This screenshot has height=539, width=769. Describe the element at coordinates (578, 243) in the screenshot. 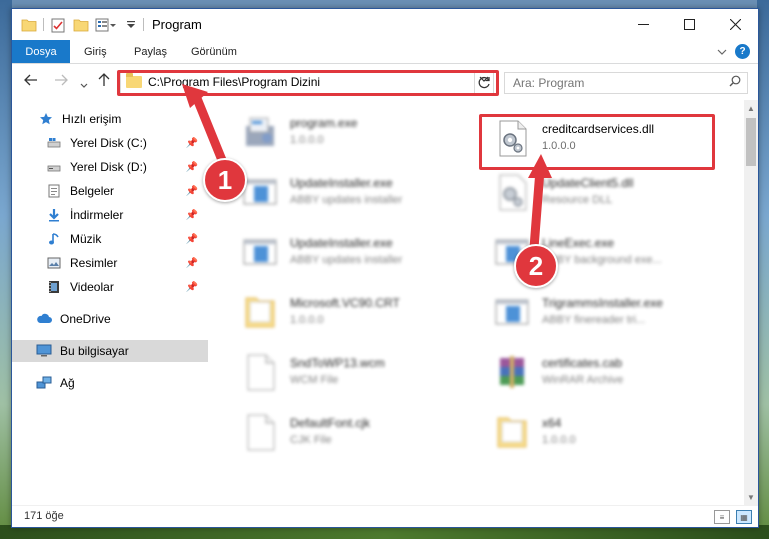

I see `file-name: LineExec.exe` at that location.